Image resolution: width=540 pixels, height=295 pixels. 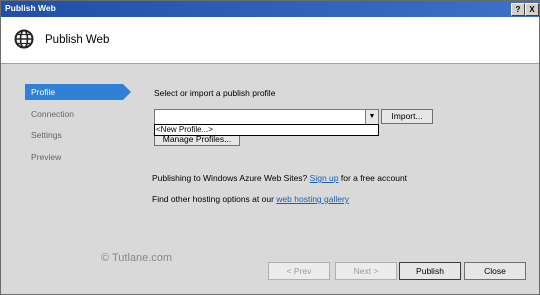 I want to click on profile-dropdown-list: <New Profile...>, so click(x=266, y=130).